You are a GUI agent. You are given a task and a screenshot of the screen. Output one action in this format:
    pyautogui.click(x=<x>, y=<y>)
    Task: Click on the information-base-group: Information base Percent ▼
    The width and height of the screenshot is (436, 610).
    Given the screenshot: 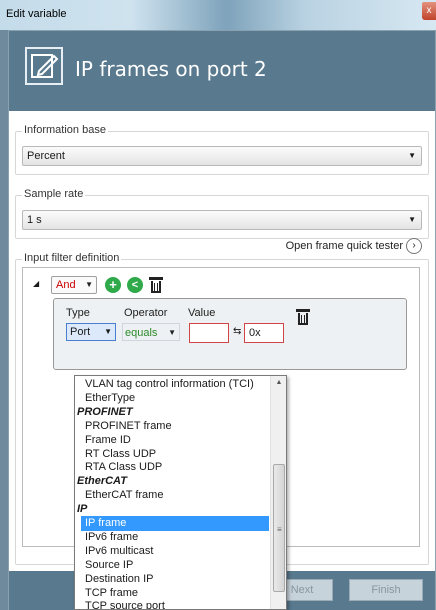 What is the action you would take?
    pyautogui.click(x=222, y=149)
    